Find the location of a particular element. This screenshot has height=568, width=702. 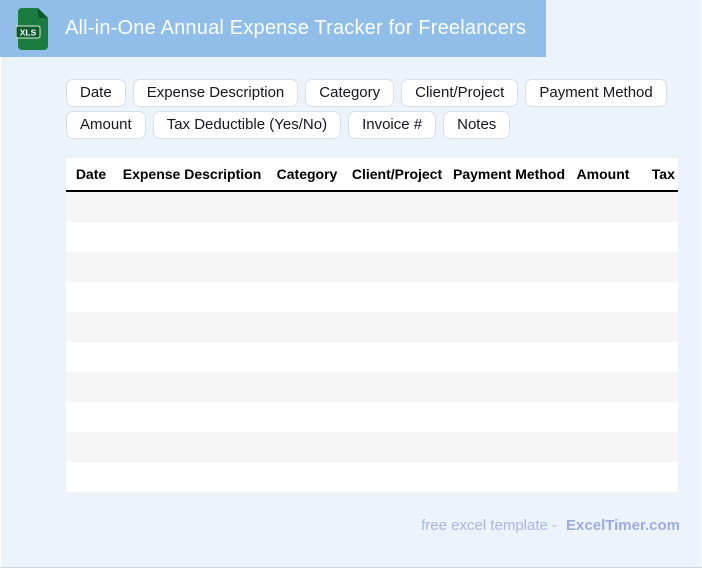

column-chip: Payment Method is located at coordinates (596, 93).